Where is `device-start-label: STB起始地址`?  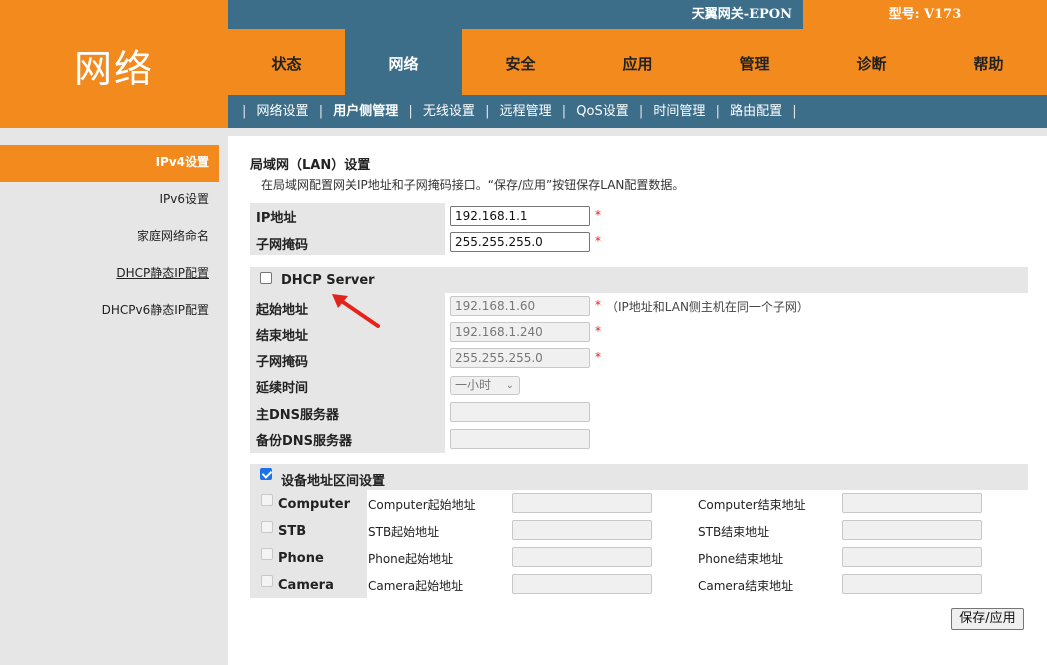 device-start-label: STB起始地址 is located at coordinates (404, 532).